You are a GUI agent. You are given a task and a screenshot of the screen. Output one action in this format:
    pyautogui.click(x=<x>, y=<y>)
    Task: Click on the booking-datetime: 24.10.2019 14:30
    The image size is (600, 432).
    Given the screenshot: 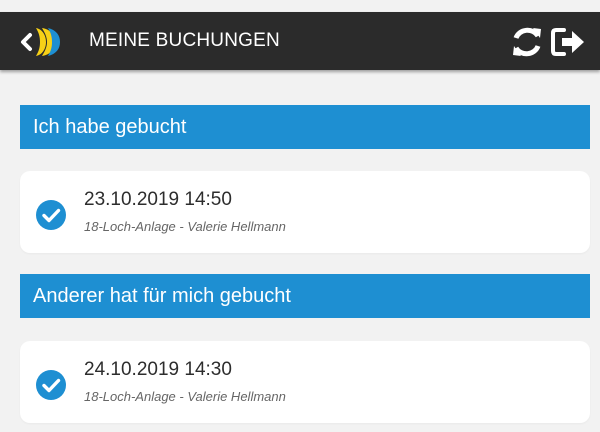 What is the action you would take?
    pyautogui.click(x=158, y=369)
    